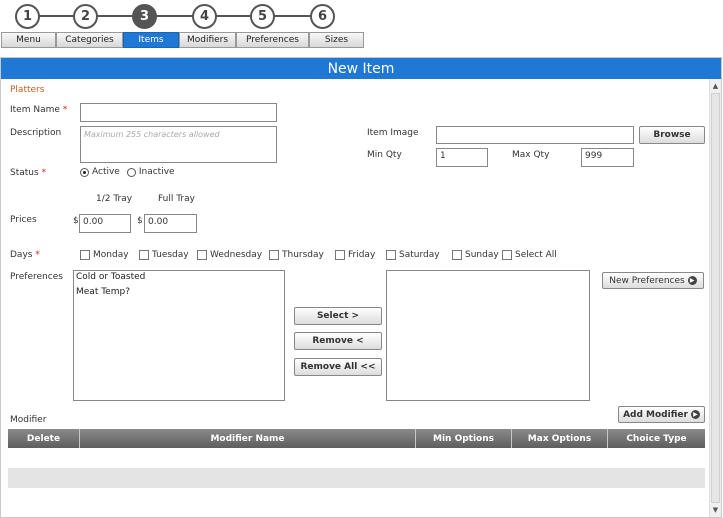 The height and width of the screenshot is (518, 723). I want to click on day-label: Tuesday, so click(170, 255).